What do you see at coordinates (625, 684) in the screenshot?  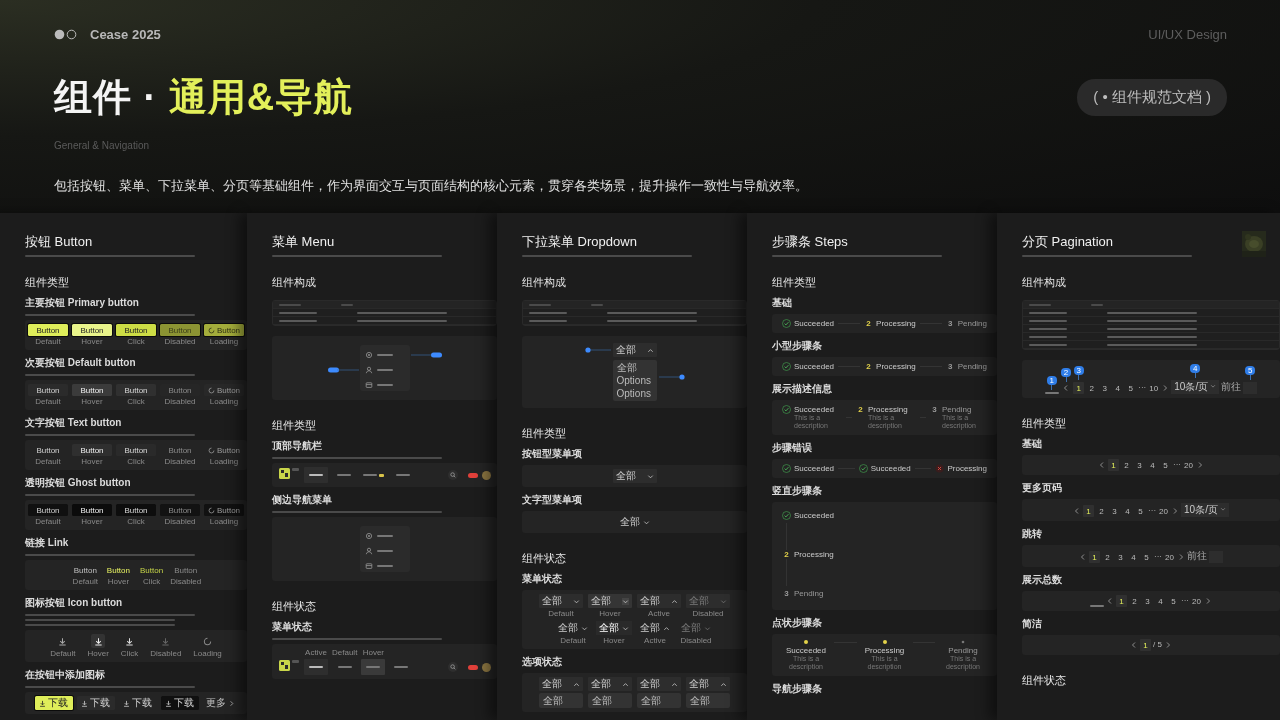 I see `chevron-up-icon` at bounding box center [625, 684].